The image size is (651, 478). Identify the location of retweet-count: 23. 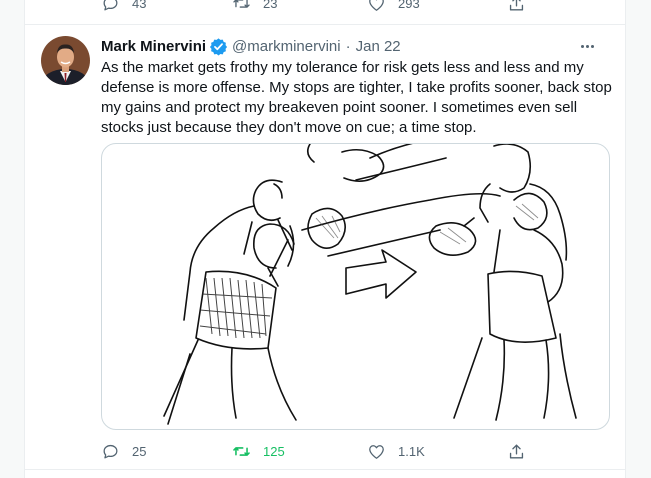
(270, 5).